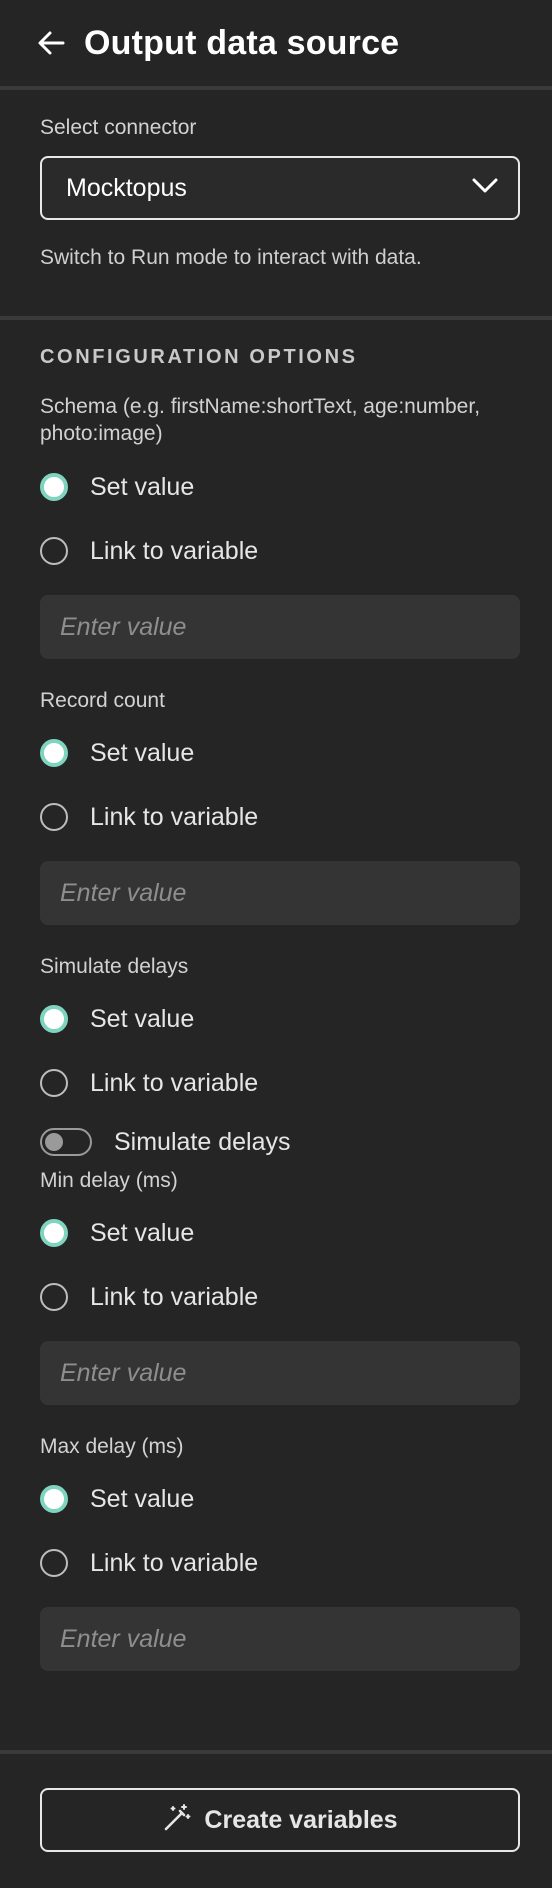 The image size is (552, 1888). I want to click on create-variables-label: Create variables, so click(301, 1819).